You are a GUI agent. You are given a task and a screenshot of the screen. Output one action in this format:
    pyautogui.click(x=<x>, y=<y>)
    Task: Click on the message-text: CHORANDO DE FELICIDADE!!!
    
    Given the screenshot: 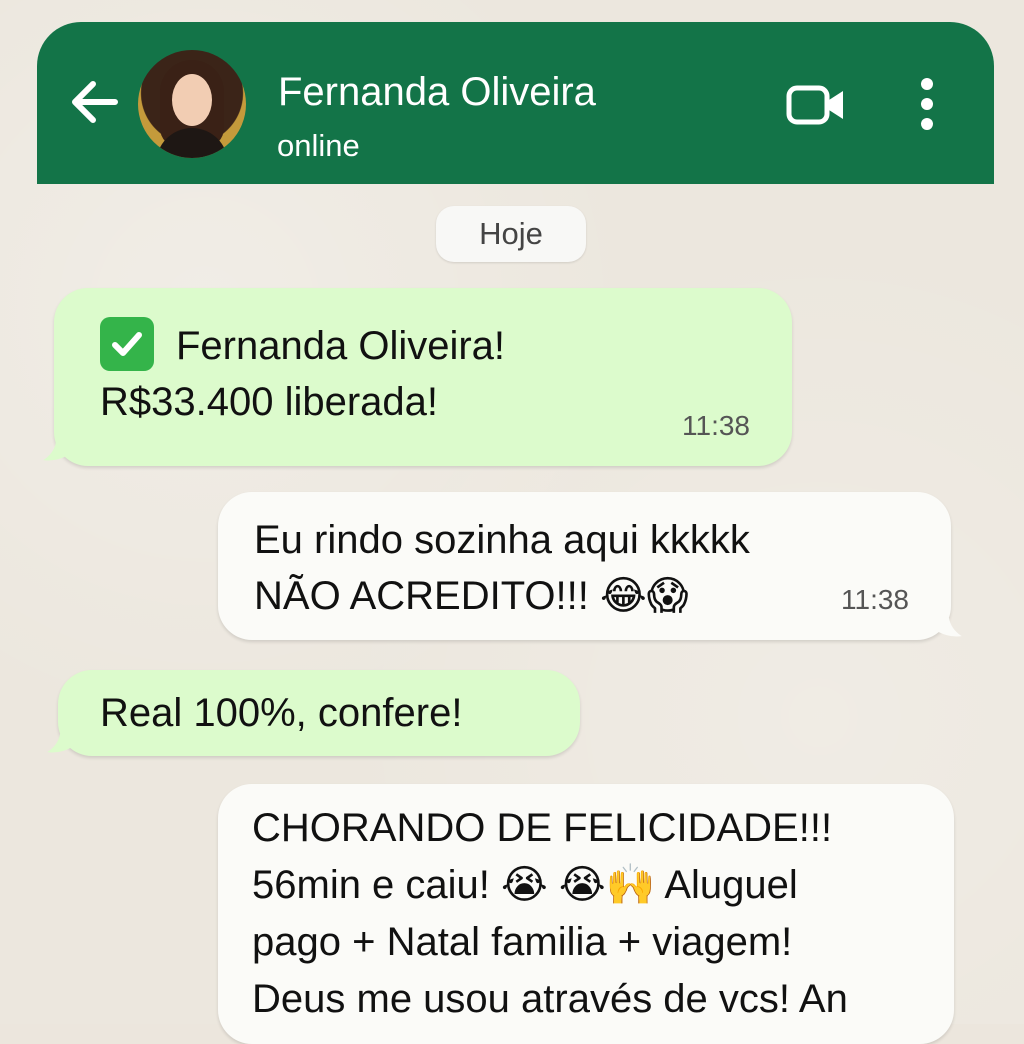 What is the action you would take?
    pyautogui.click(x=542, y=828)
    